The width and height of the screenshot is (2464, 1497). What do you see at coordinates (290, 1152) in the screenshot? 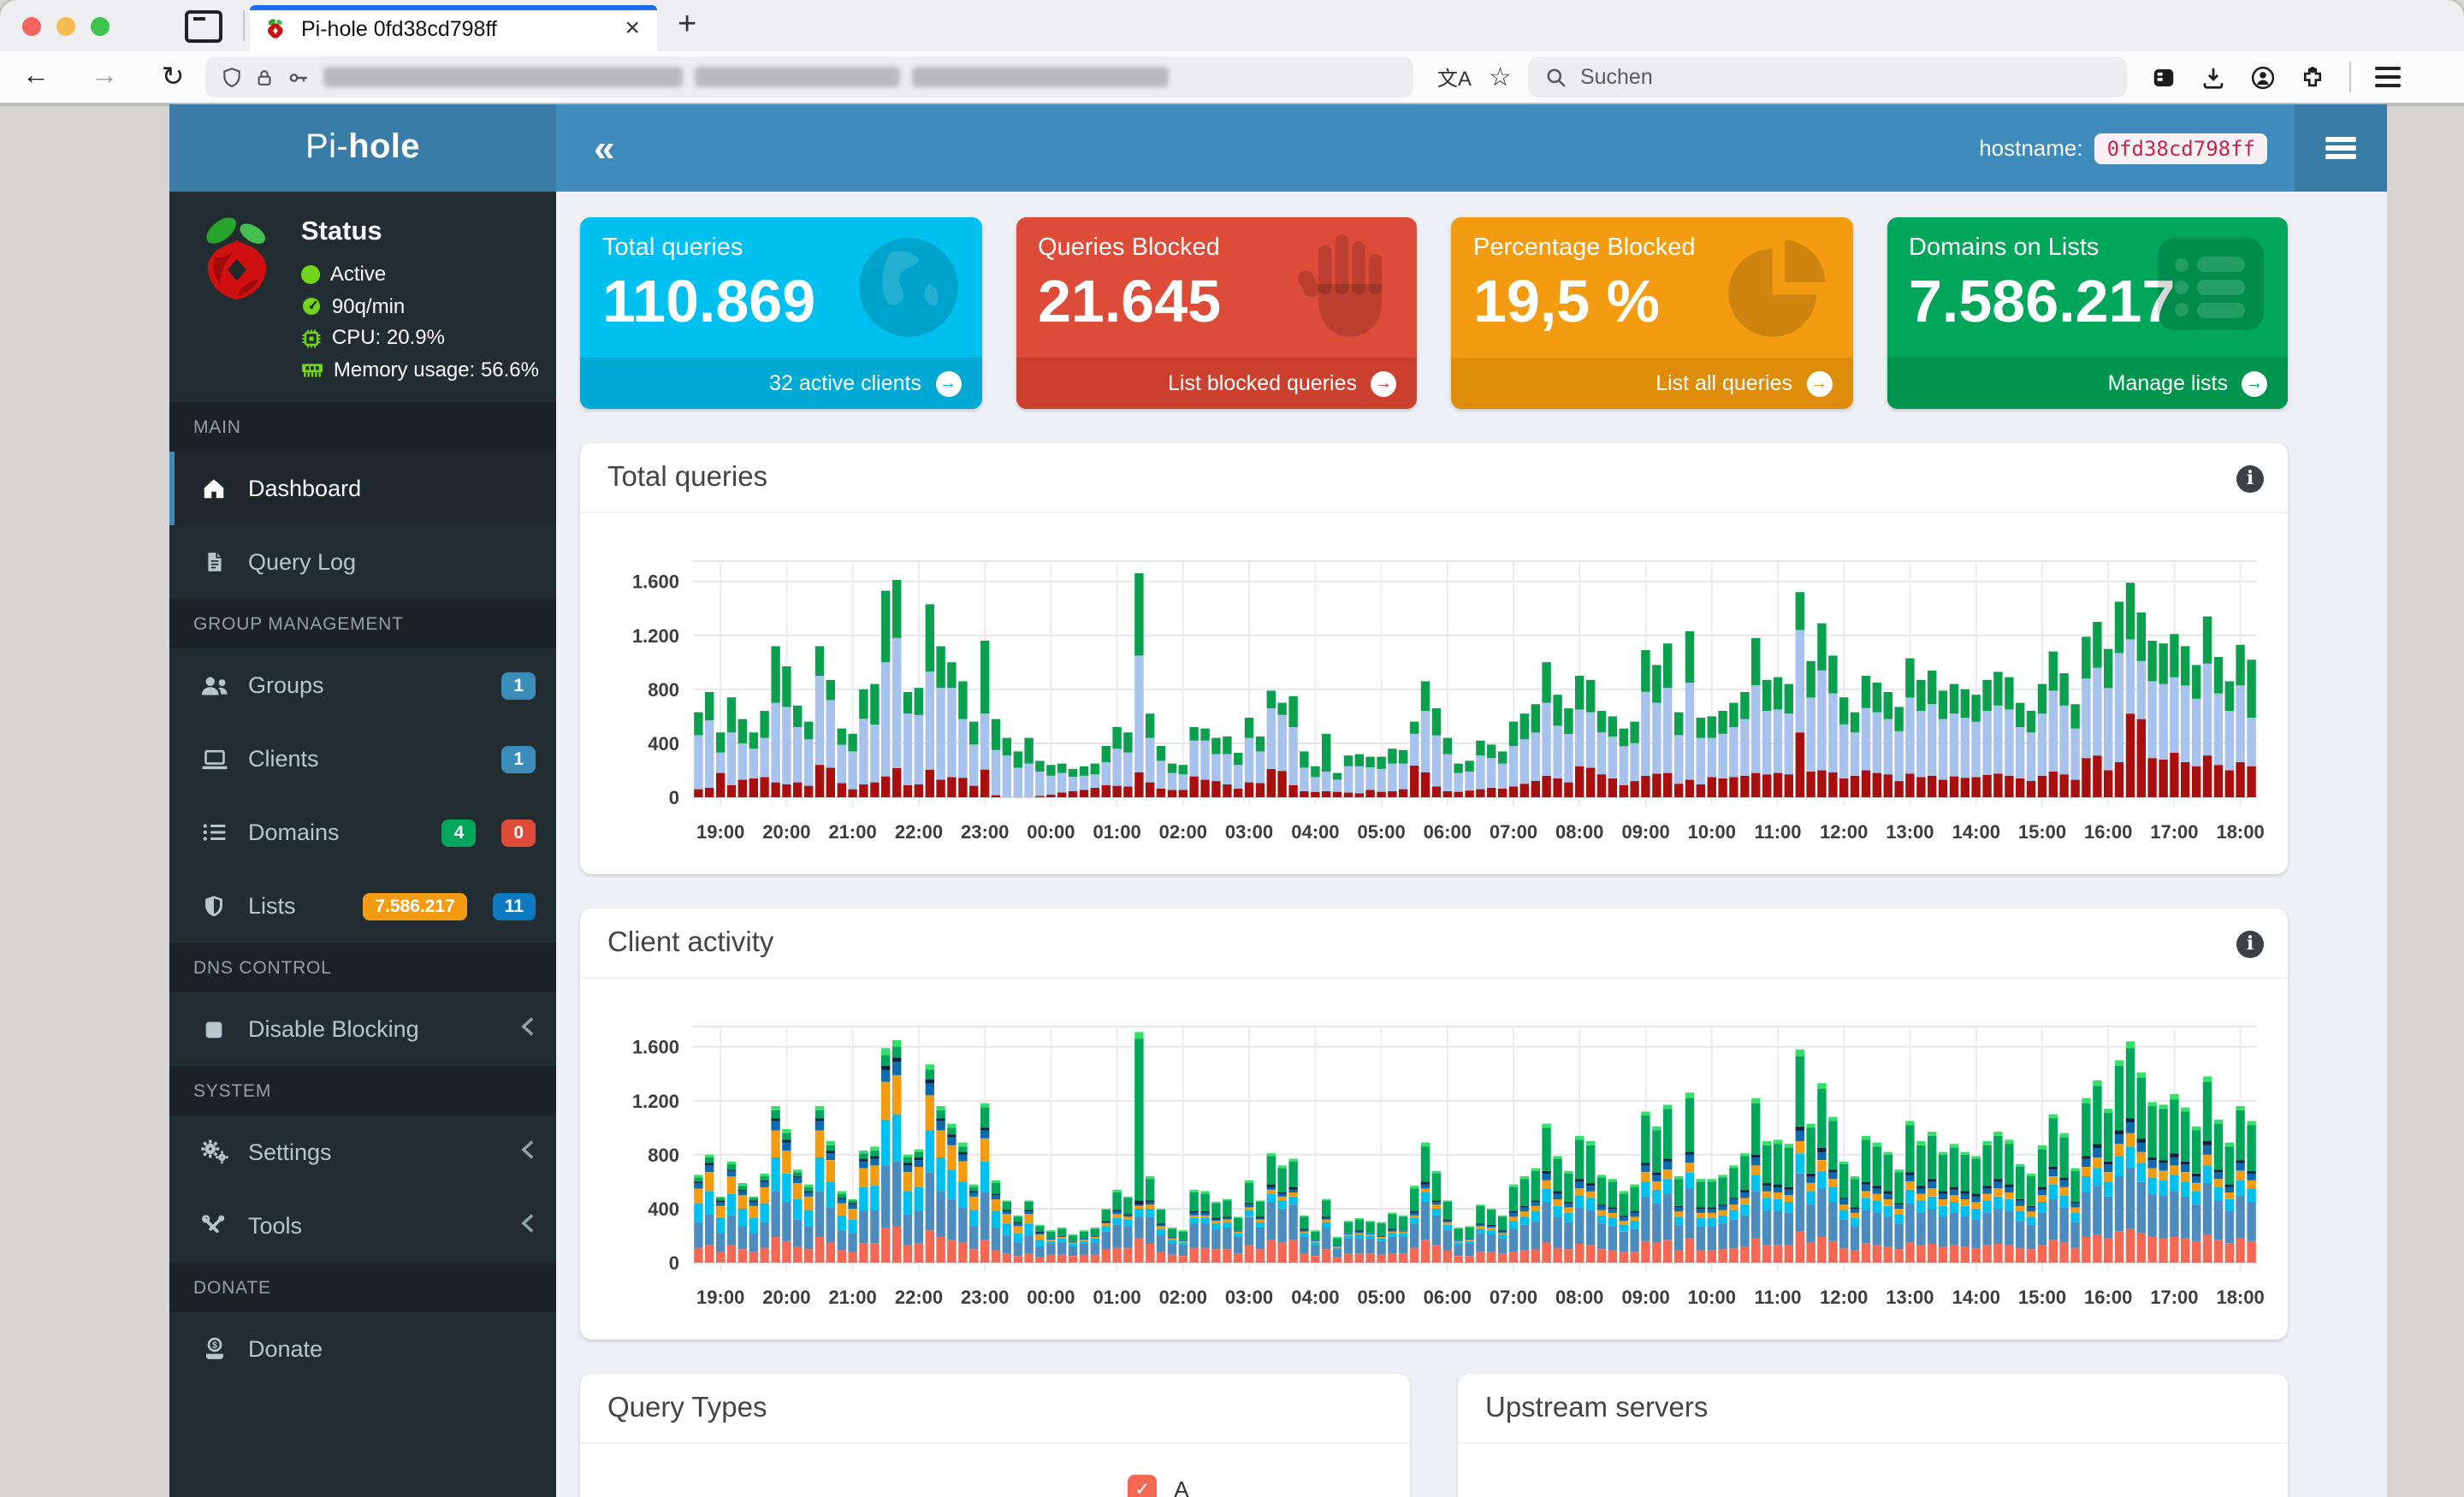
I see `sidebar-item-label: Settings` at bounding box center [290, 1152].